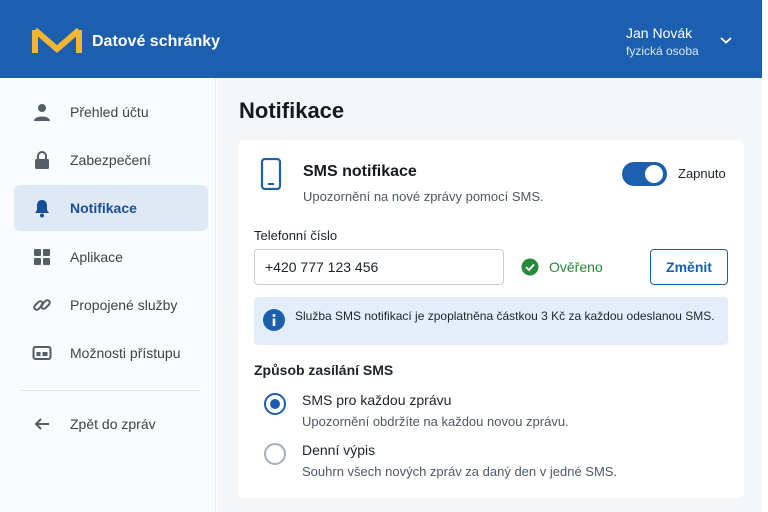 The width and height of the screenshot is (768, 512). Describe the element at coordinates (42, 353) in the screenshot. I see `access-card-icon` at that location.